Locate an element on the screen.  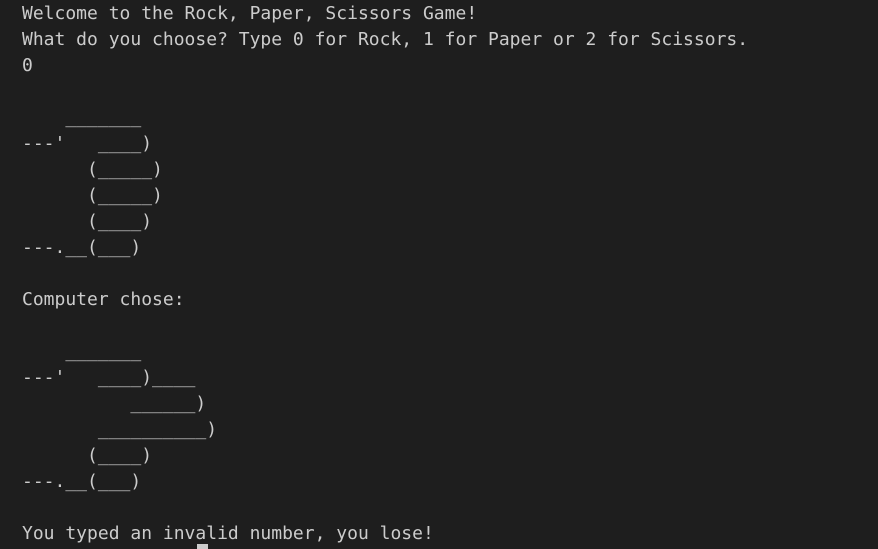
scissors-art-line: __________) is located at coordinates (120, 429).